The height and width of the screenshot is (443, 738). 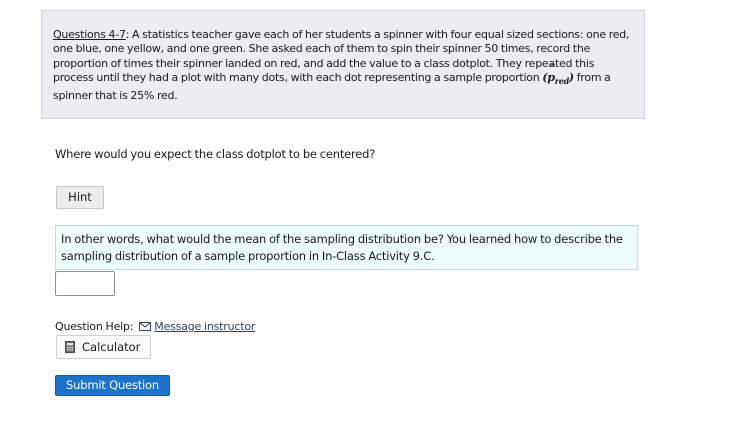 What do you see at coordinates (111, 347) in the screenshot?
I see `calculator-label: Calculator` at bounding box center [111, 347].